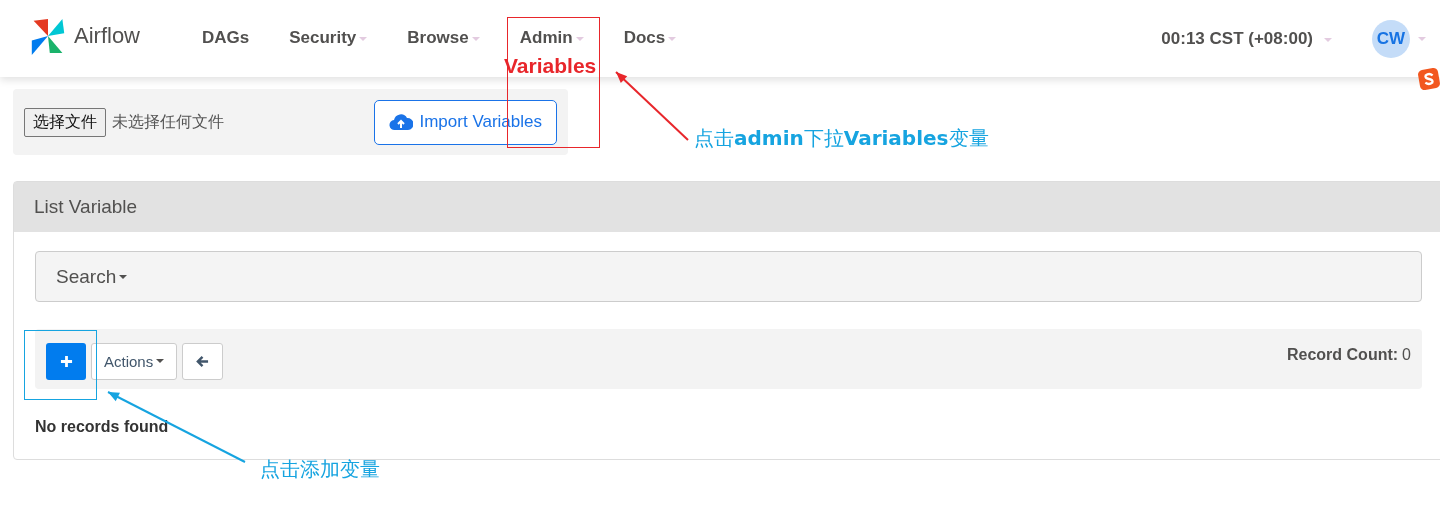 The width and height of the screenshot is (1440, 529). What do you see at coordinates (65, 122) in the screenshot?
I see `choose-file-button: 选择文件` at bounding box center [65, 122].